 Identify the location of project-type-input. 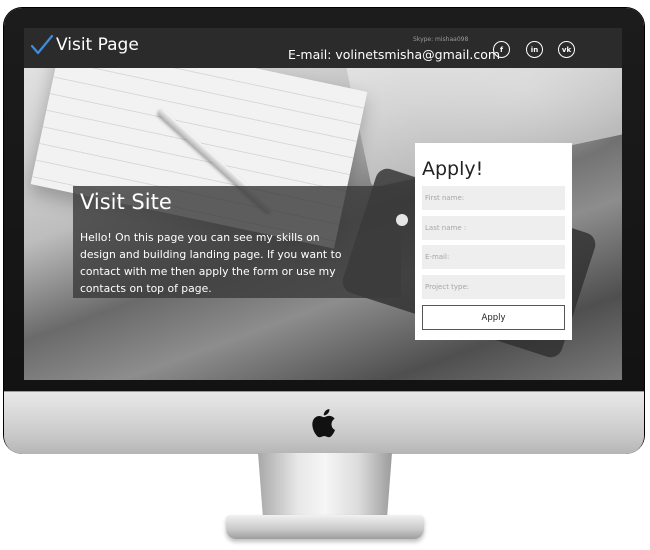
(493, 287).